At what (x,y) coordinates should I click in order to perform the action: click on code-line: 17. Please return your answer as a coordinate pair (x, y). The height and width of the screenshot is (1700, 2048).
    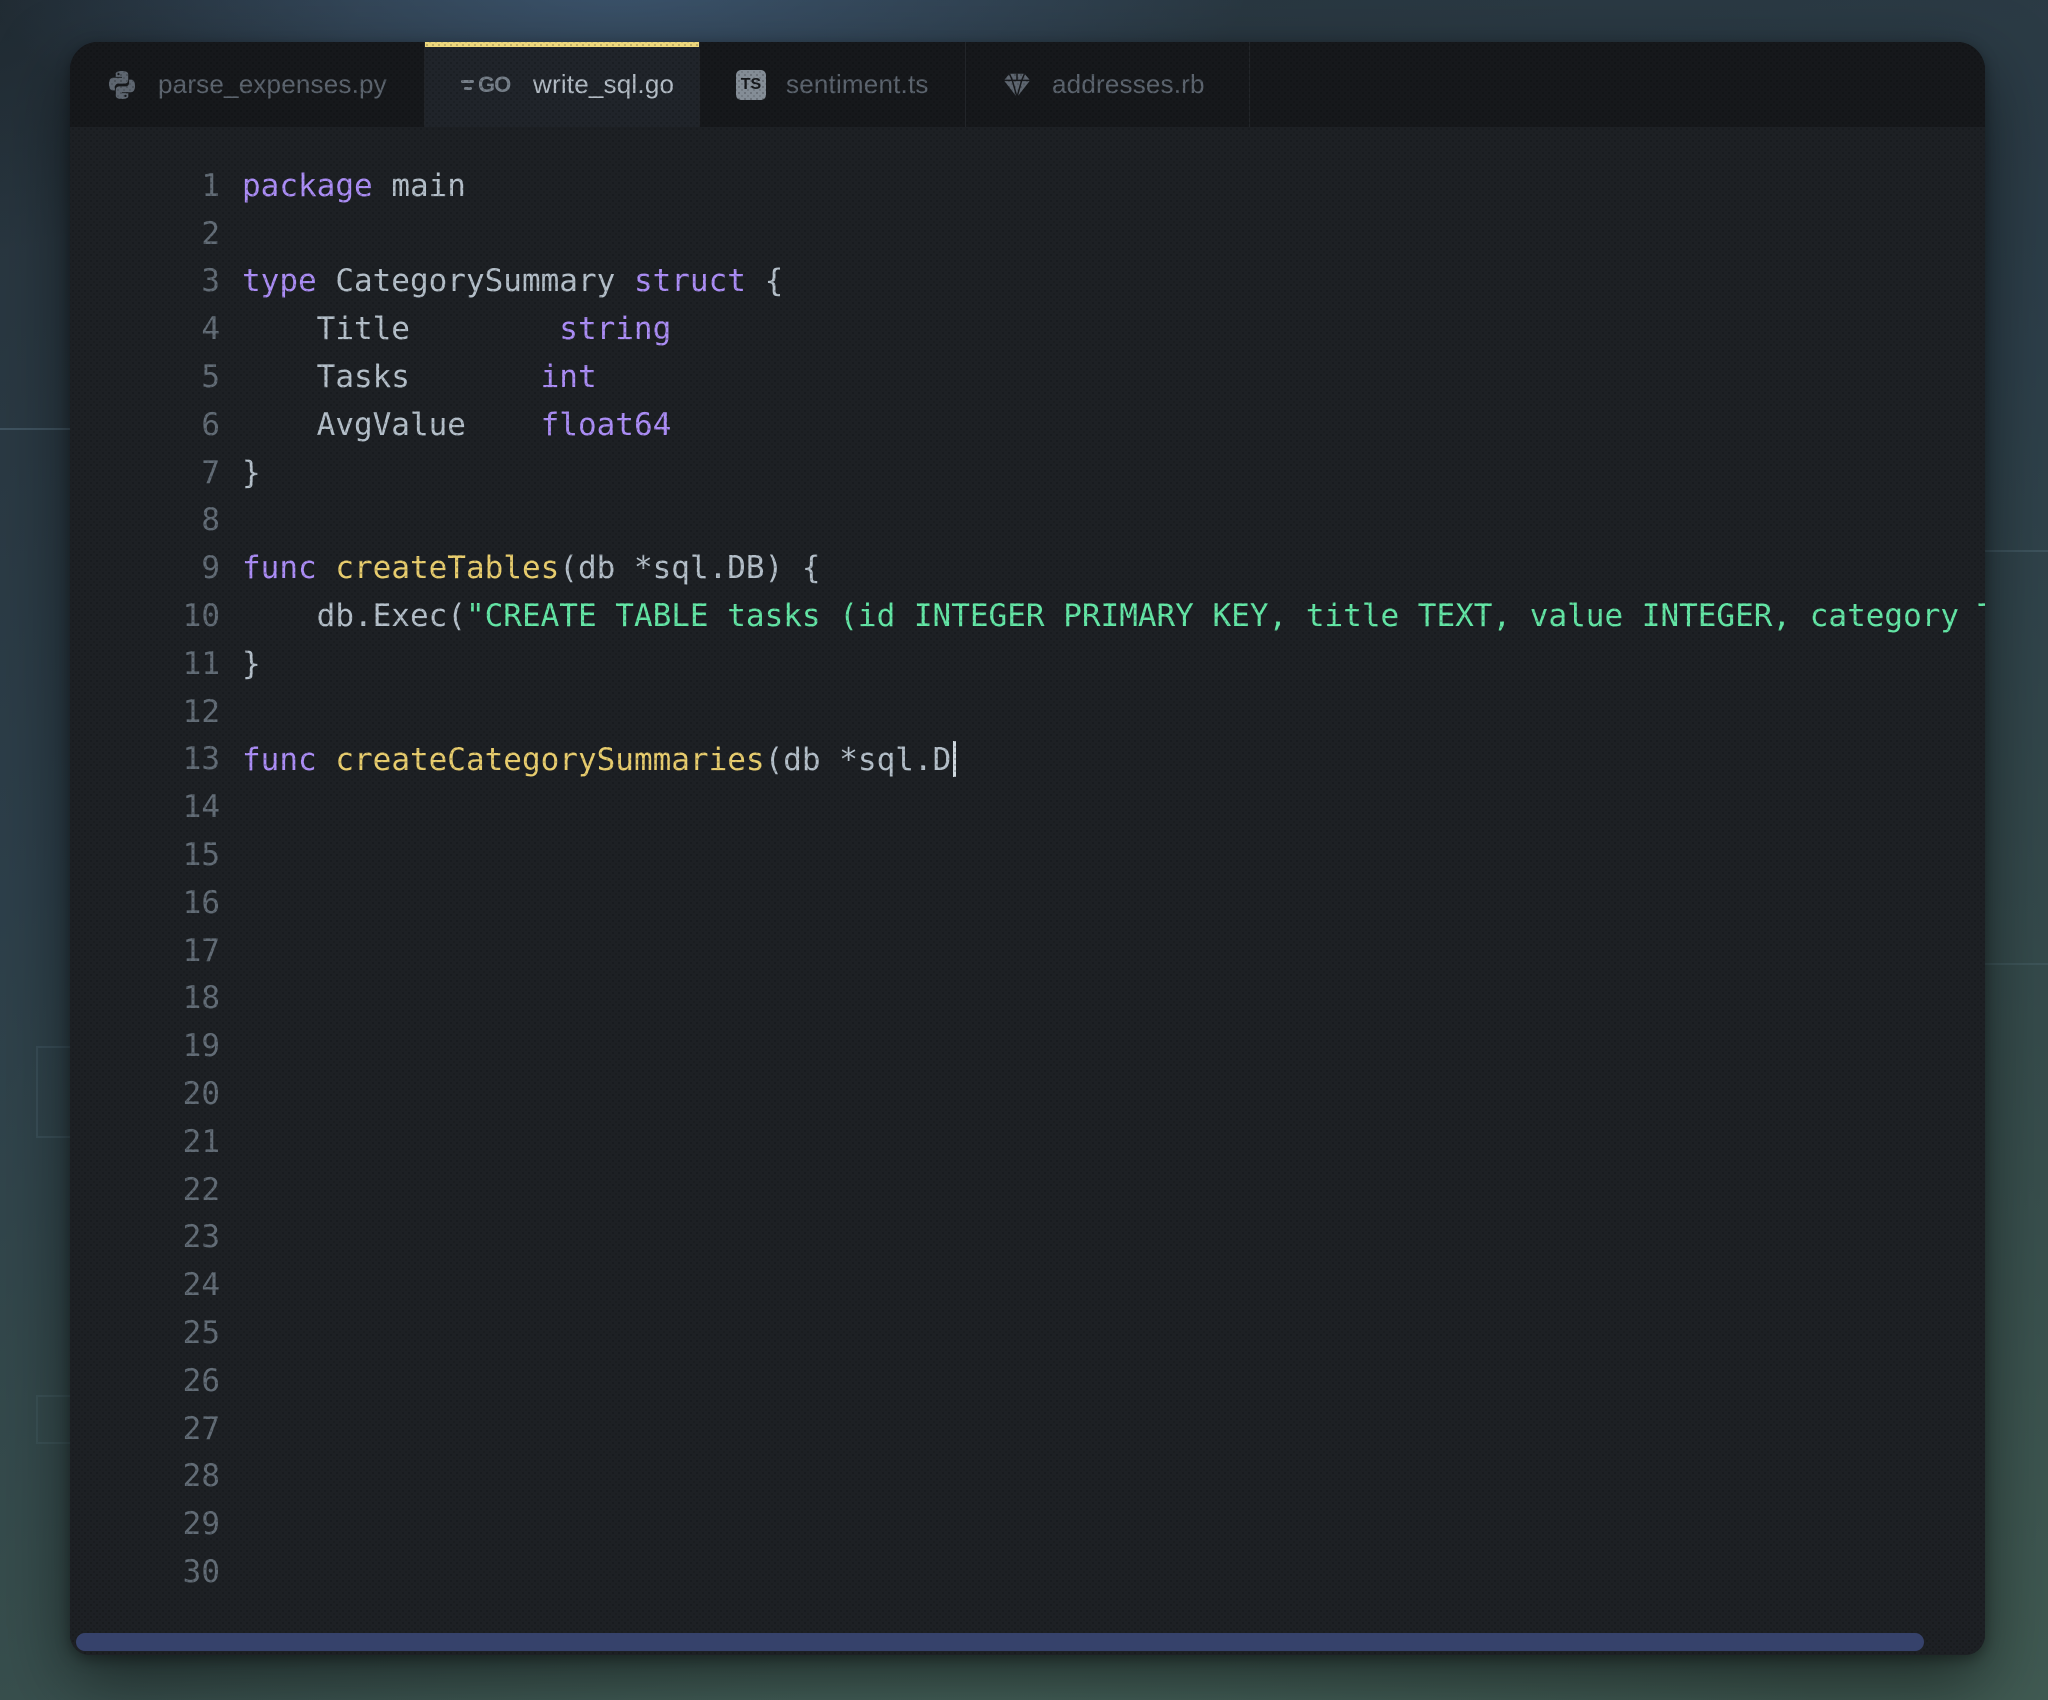
    Looking at the image, I should click on (1027, 951).